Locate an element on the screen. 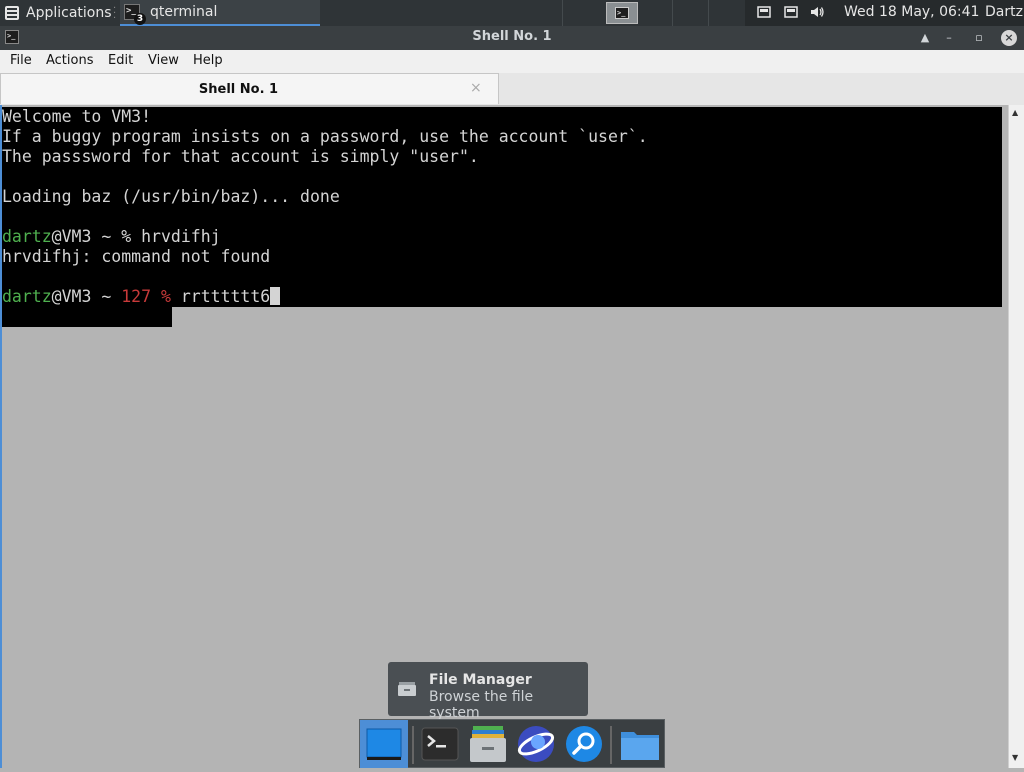 This screenshot has width=1024, height=772. close-icon: × is located at coordinates (1009, 38).